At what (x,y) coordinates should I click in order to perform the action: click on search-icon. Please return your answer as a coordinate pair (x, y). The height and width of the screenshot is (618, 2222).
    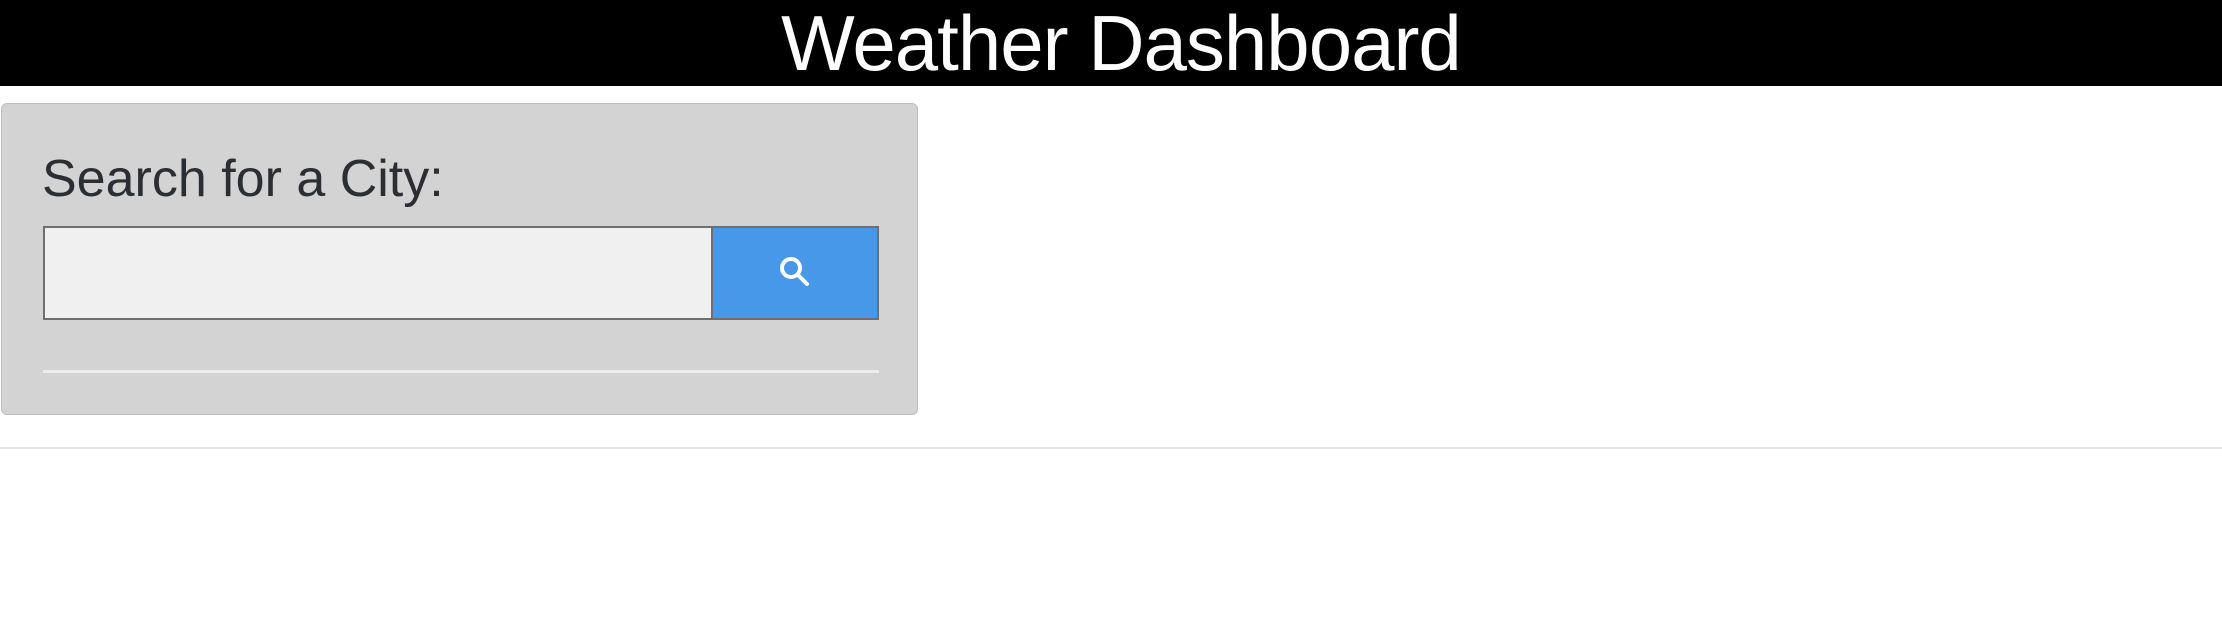
    Looking at the image, I should click on (795, 273).